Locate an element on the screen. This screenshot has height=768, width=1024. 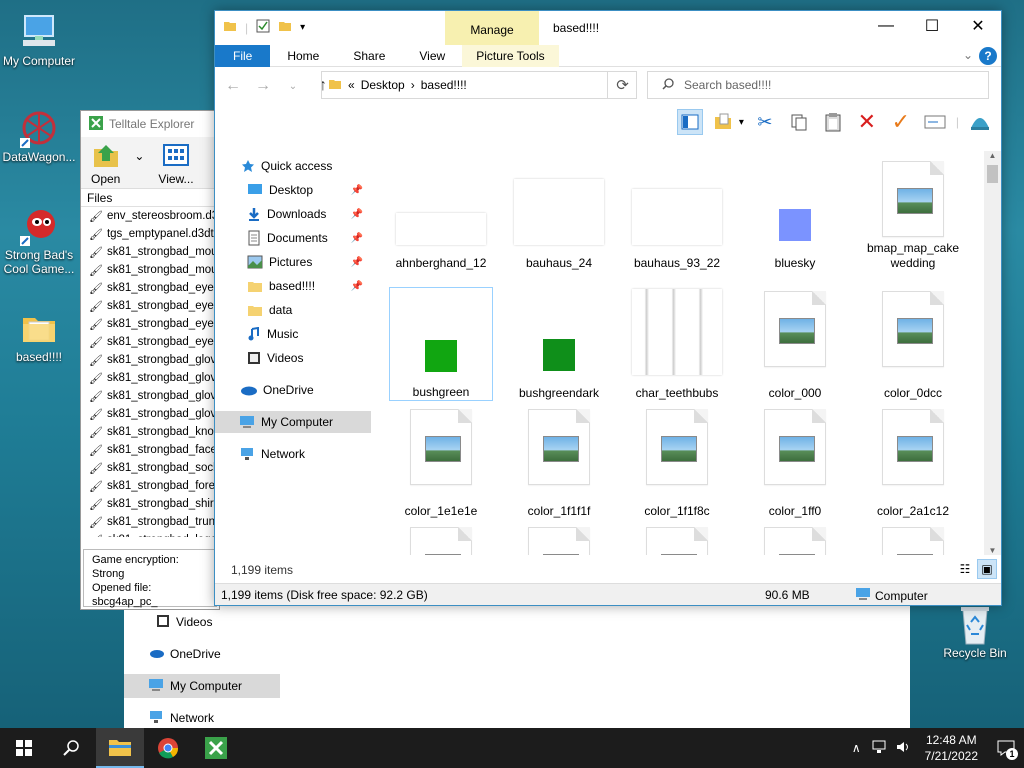
shell-icon is located at coordinates (980, 122).